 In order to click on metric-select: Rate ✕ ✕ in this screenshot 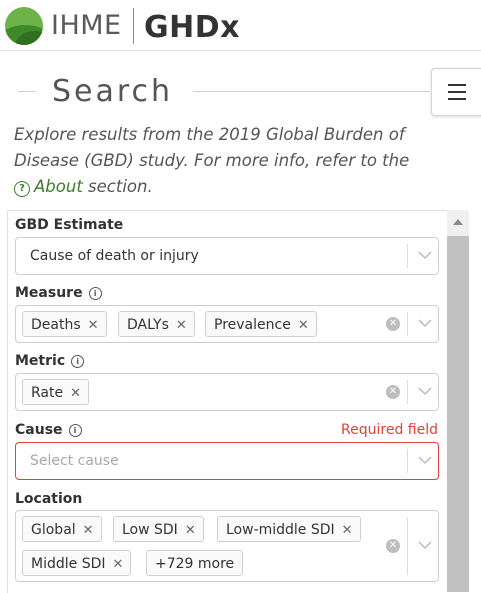, I will do `click(227, 392)`.